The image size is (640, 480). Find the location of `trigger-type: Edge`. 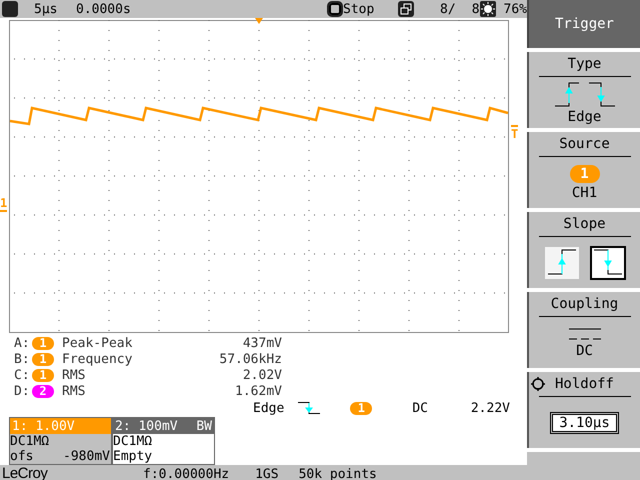

trigger-type: Edge is located at coordinates (268, 408).